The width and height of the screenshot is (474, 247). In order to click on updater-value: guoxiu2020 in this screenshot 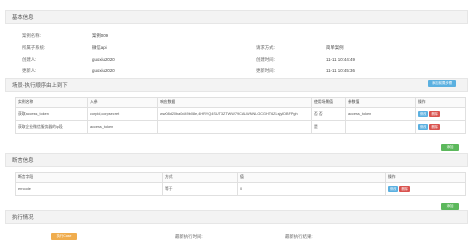, I will do `click(103, 70)`.